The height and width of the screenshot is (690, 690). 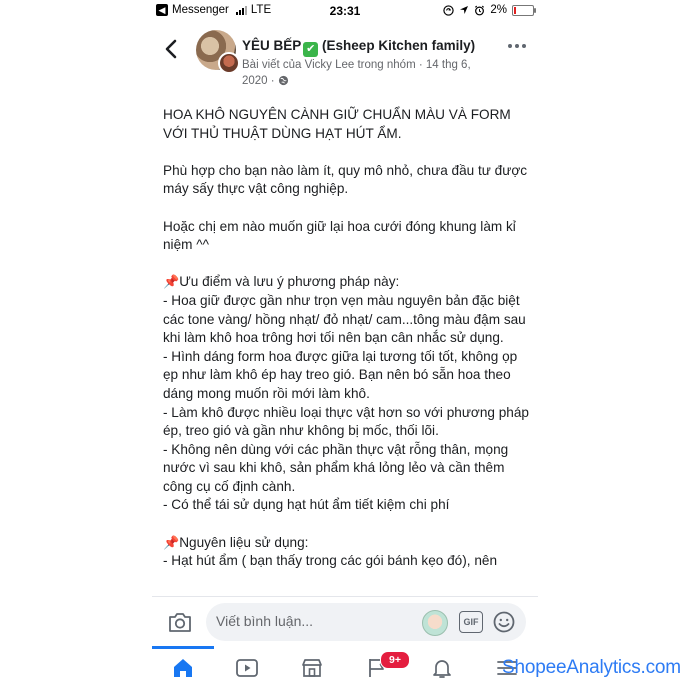 I want to click on gif-button: GIF, so click(x=471, y=622).